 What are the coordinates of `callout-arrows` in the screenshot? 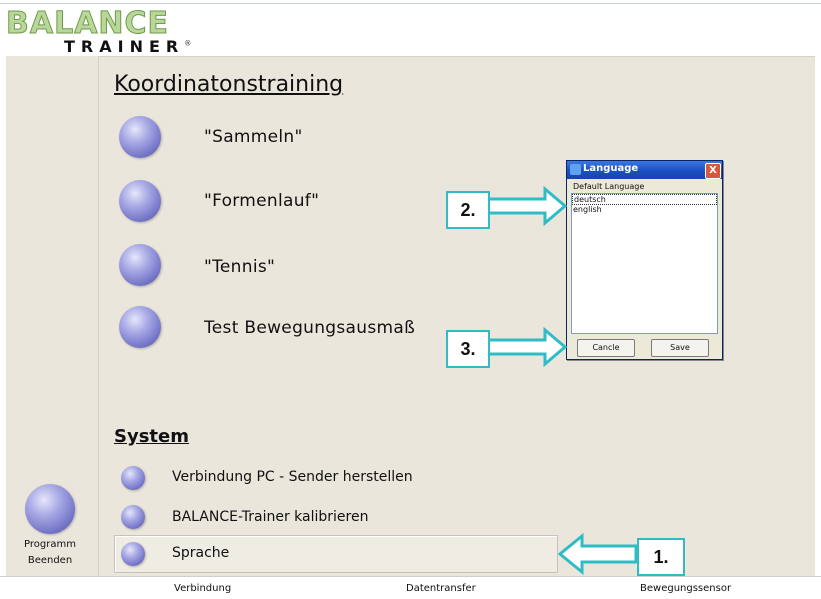 It's located at (562, 380).